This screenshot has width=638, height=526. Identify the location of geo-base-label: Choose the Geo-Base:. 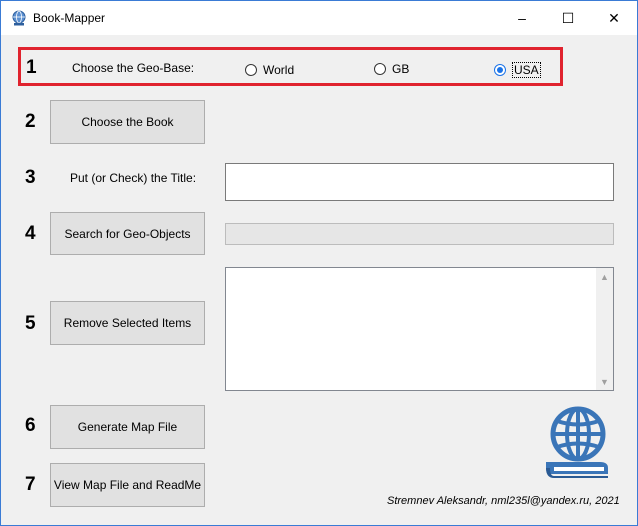
(133, 68).